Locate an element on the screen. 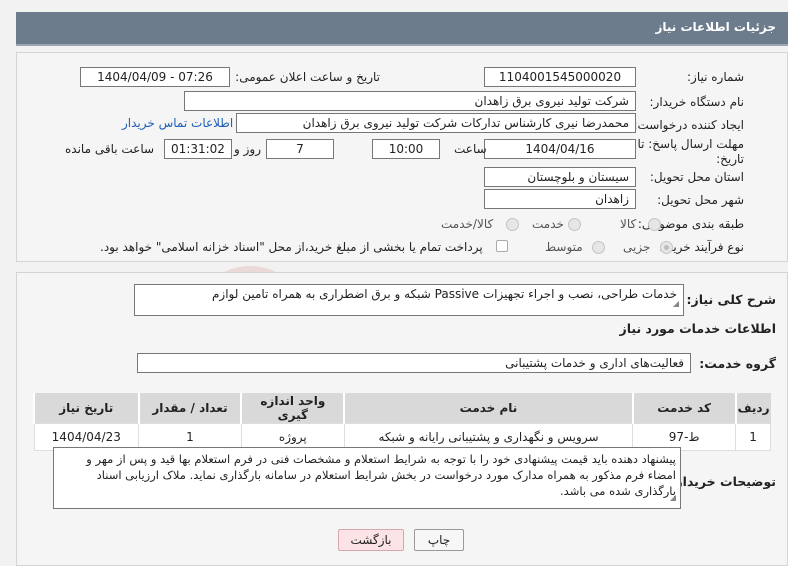  announce-label: تاریخ و ساعت اعلان عمومی: is located at coordinates (307, 77).